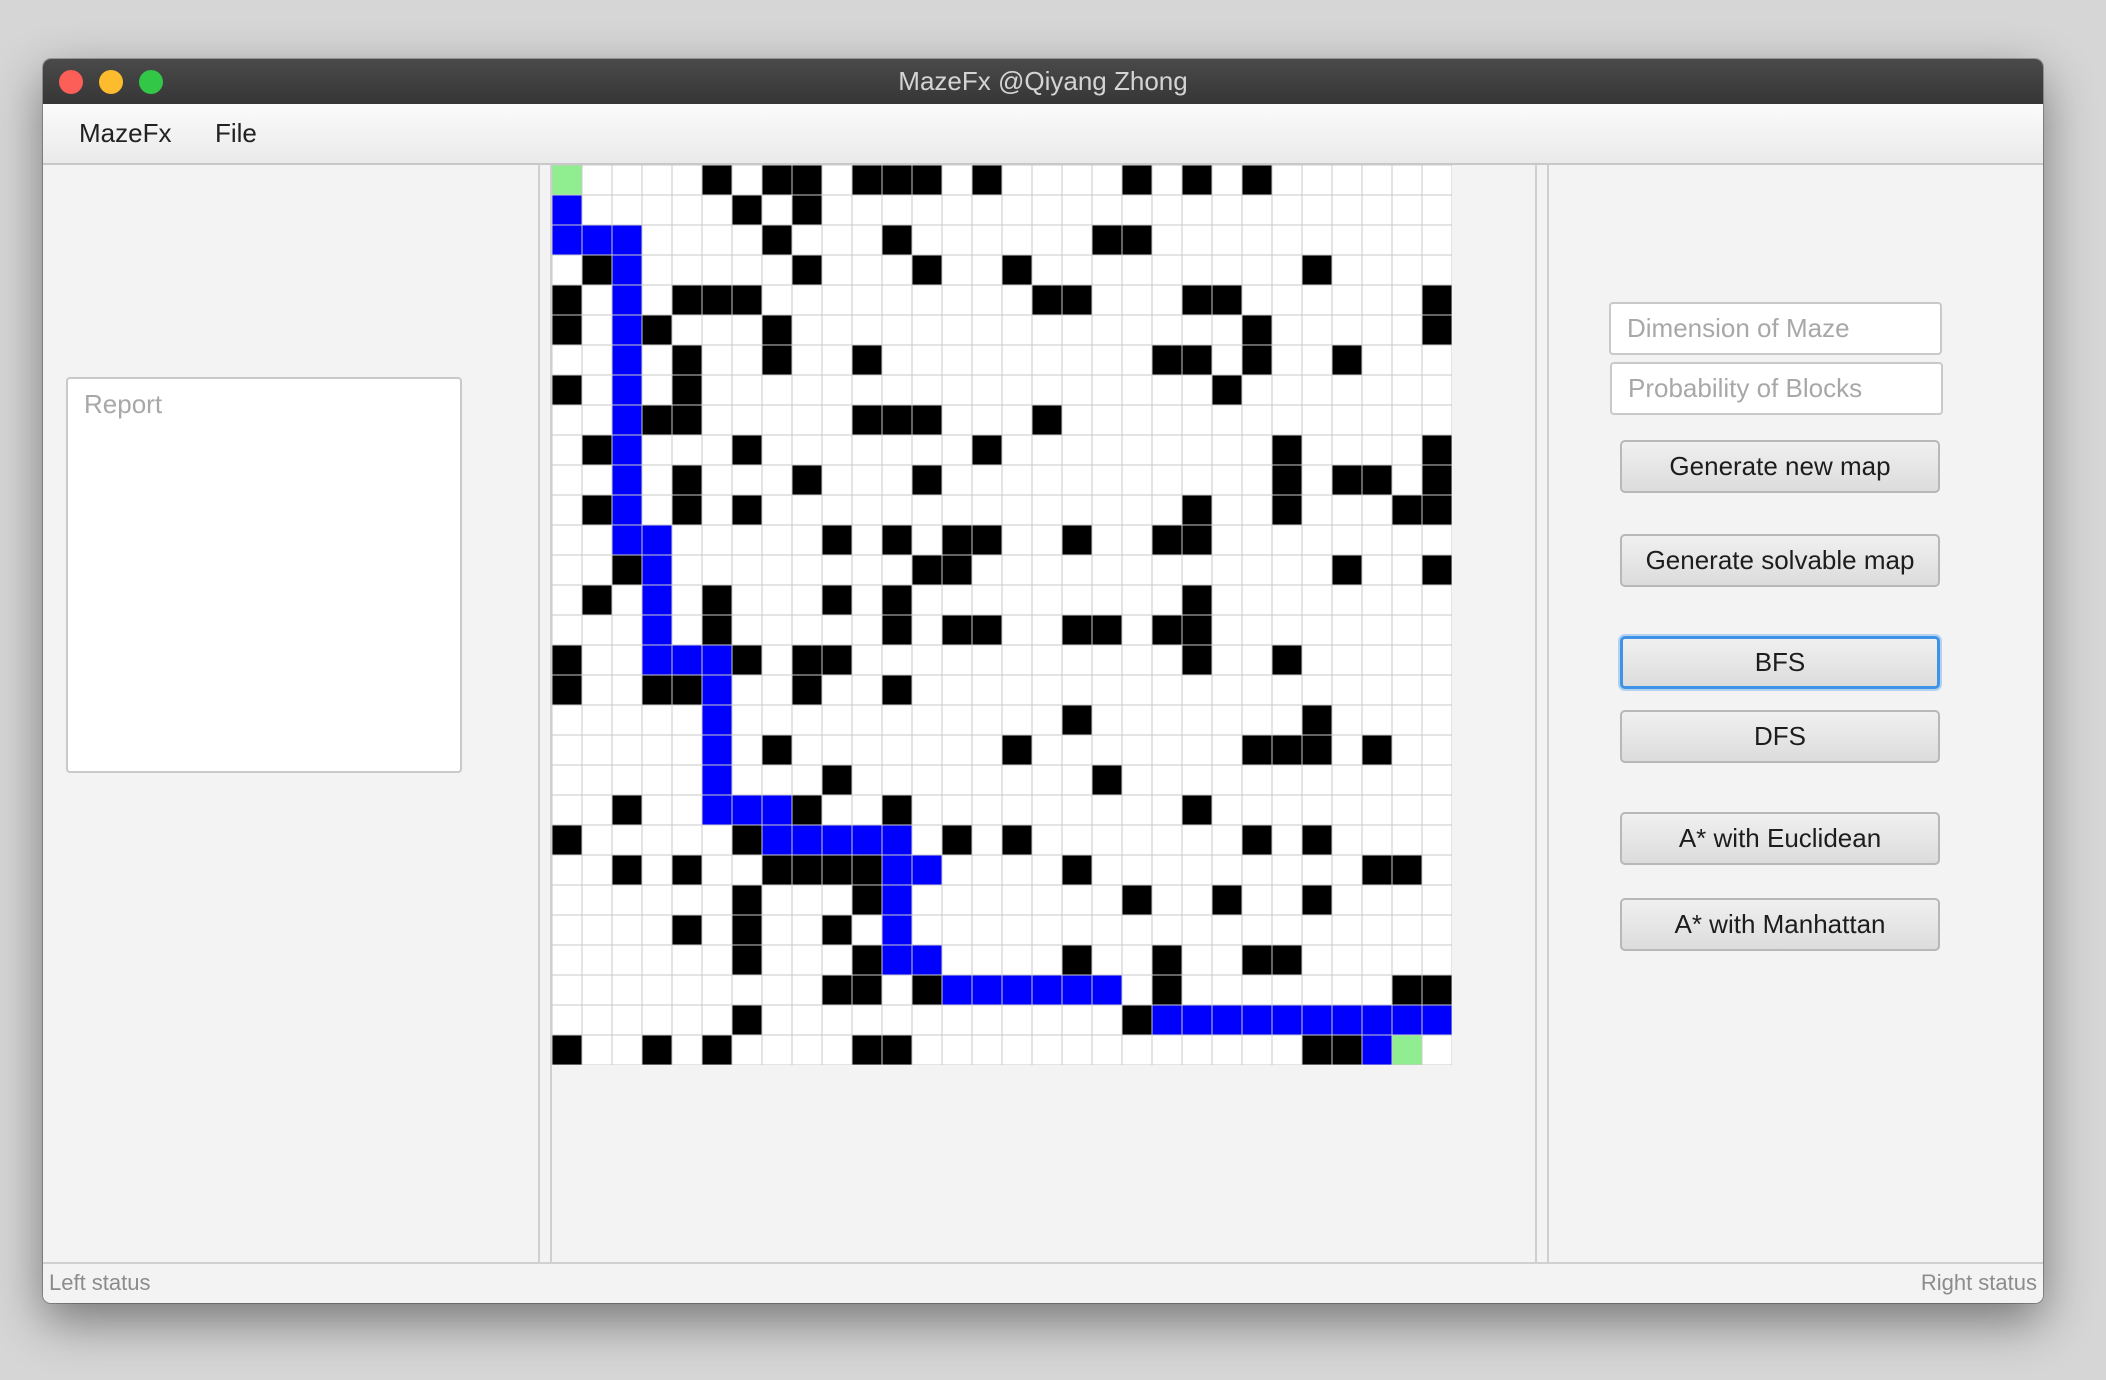 The height and width of the screenshot is (1380, 2106). What do you see at coordinates (567, 180) in the screenshot?
I see `maze-start-cell` at bounding box center [567, 180].